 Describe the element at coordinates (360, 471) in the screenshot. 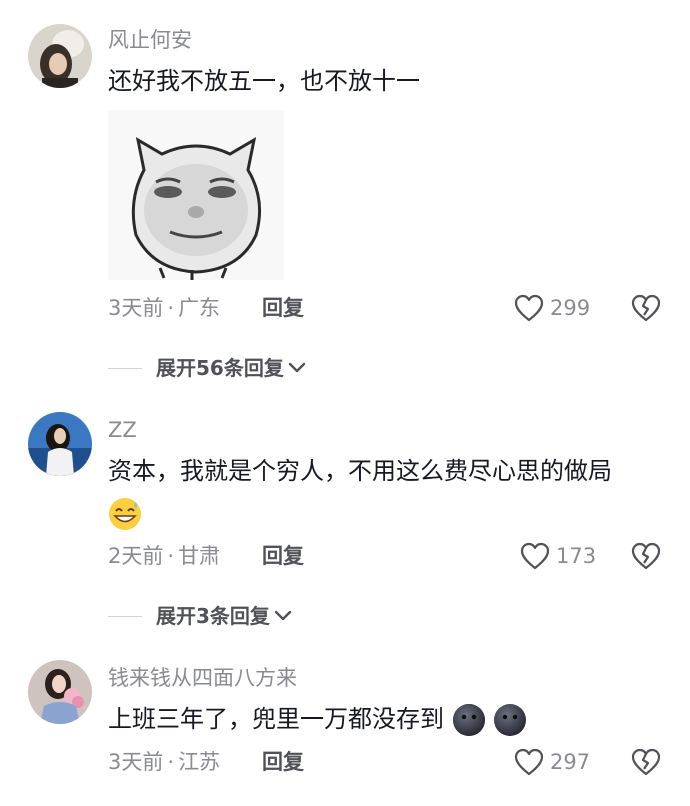

I see `comment-text: 资本，我就是个穷人，不用这么费尽心思的做局` at that location.